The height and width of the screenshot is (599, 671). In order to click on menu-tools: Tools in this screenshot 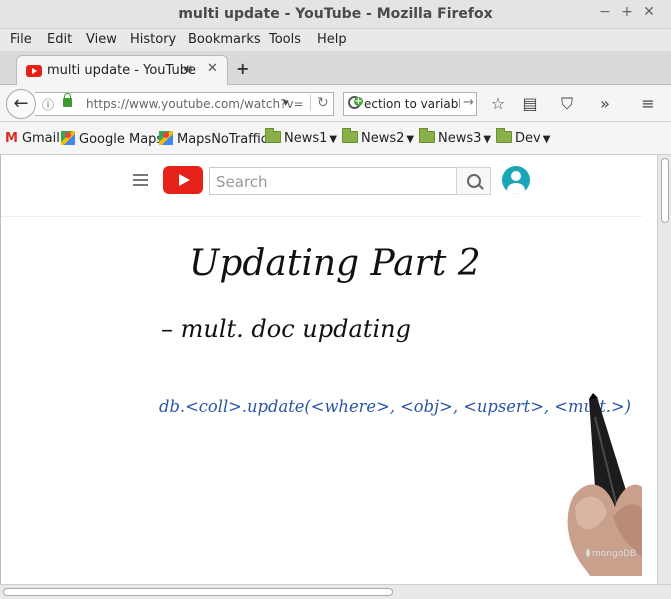, I will do `click(285, 39)`.